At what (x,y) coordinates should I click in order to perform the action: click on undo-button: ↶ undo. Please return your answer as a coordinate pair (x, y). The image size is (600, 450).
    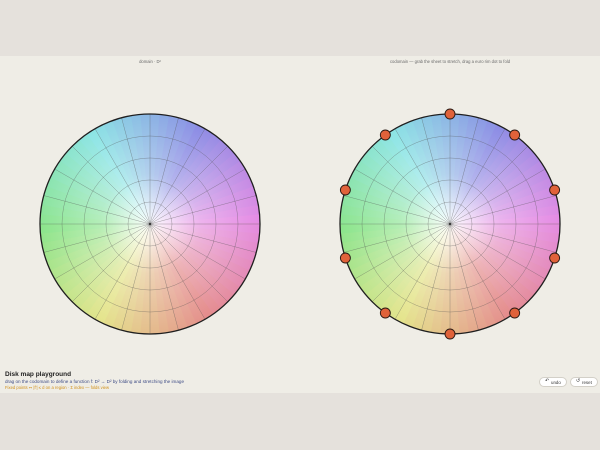
    Looking at the image, I should click on (553, 382).